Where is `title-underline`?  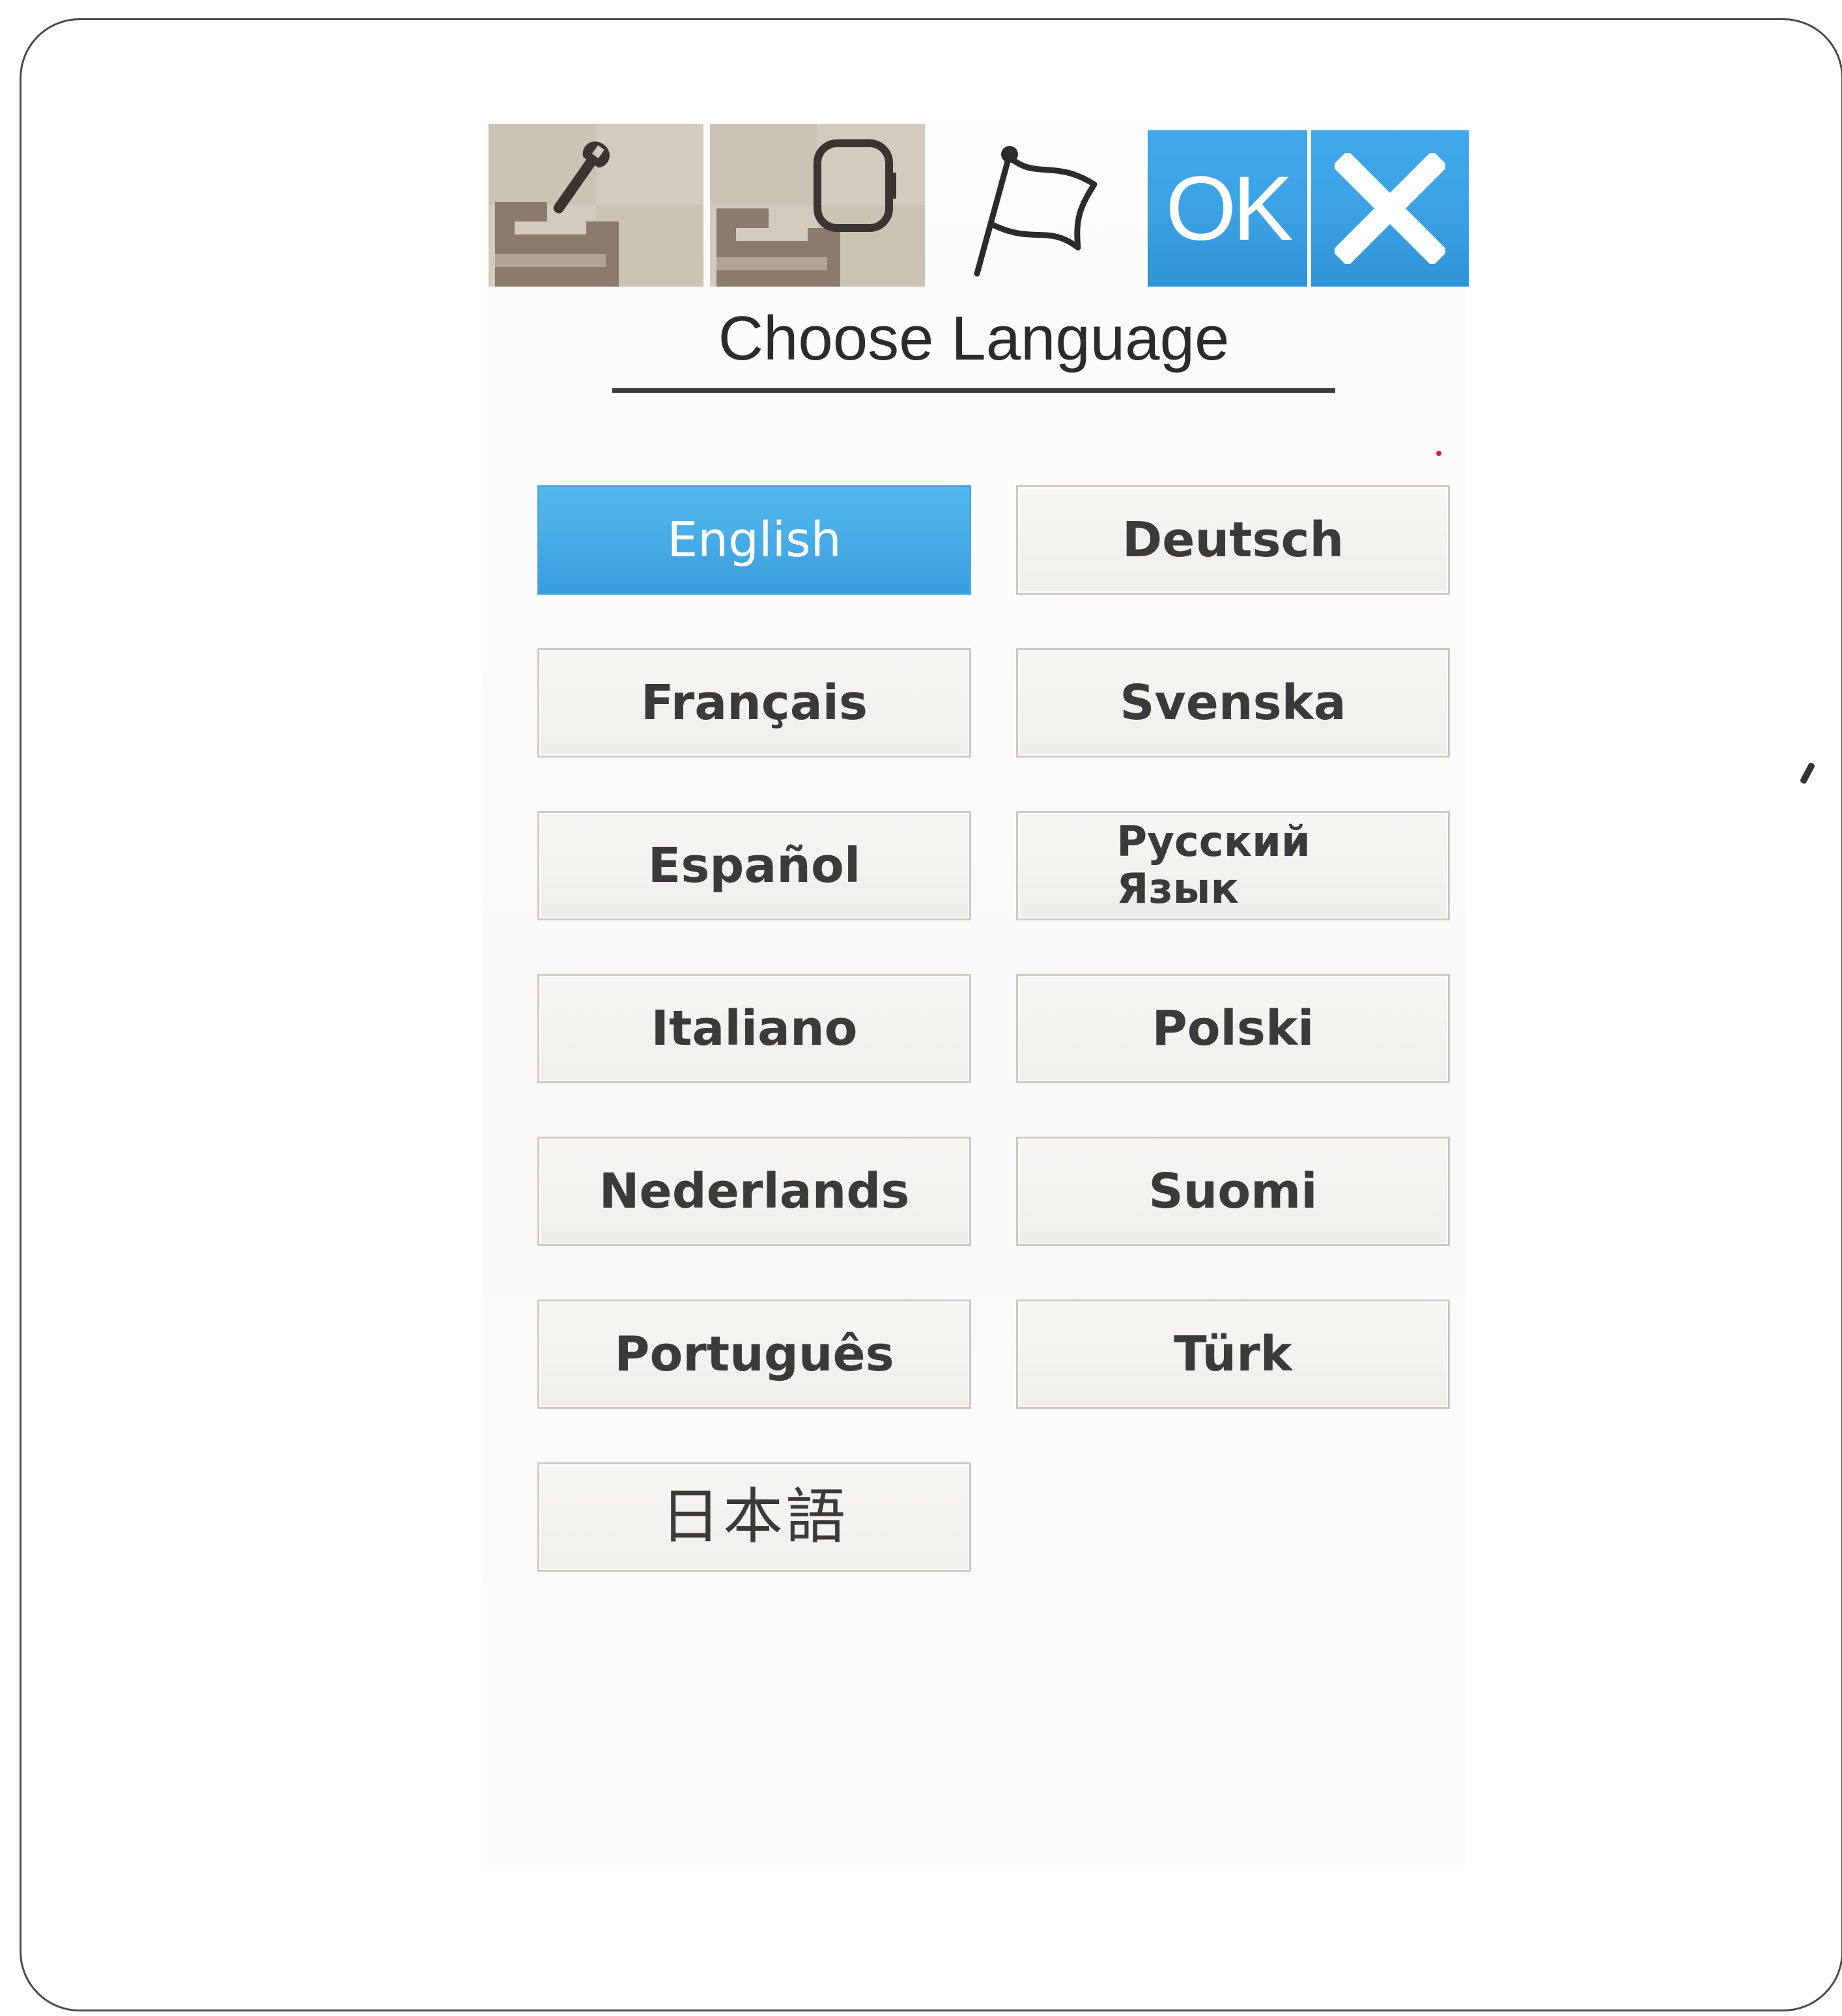 title-underline is located at coordinates (973, 390).